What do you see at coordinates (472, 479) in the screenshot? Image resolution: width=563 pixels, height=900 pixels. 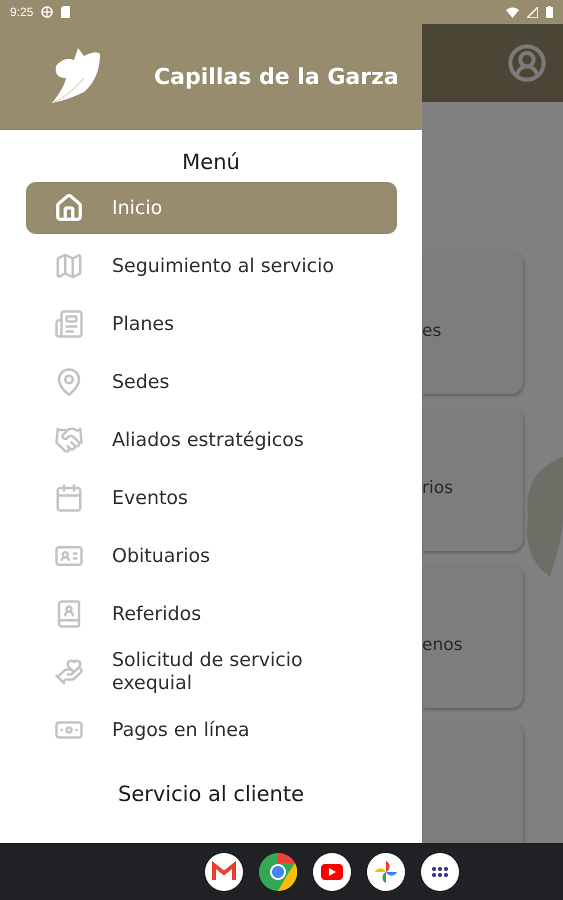 I see `home-card: rios` at bounding box center [472, 479].